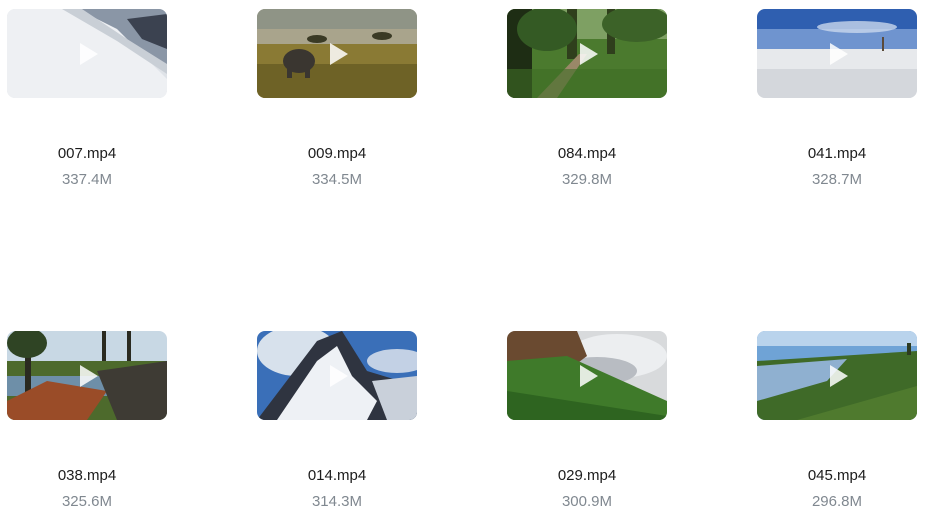 Image resolution: width=936 pixels, height=521 pixels. I want to click on video-size: 296.8M, so click(837, 501).